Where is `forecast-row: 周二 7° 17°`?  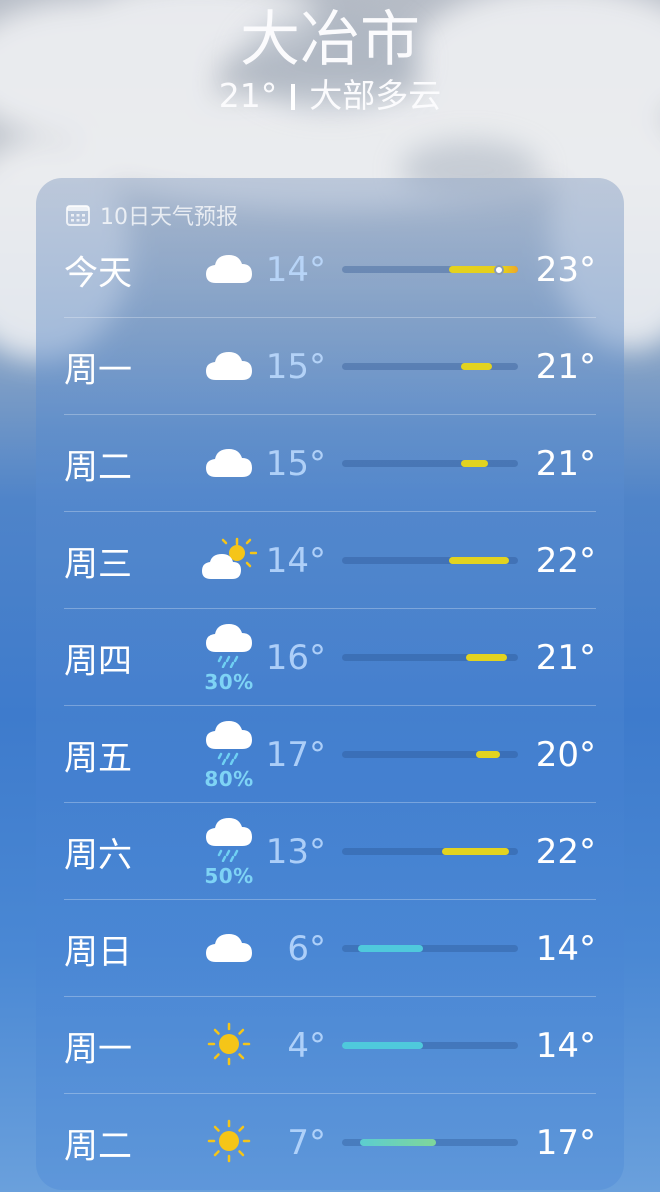 forecast-row: 周二 7° 17° is located at coordinates (330, 1142).